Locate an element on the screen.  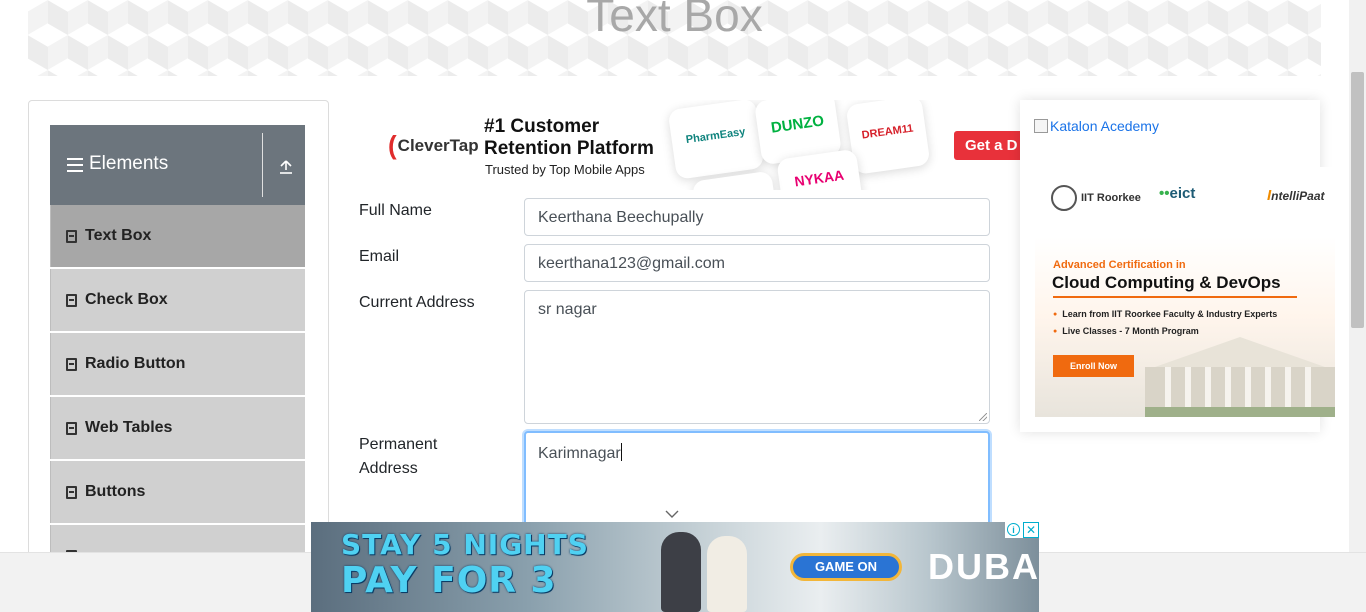
chevron-down-icon is located at coordinates (672, 514).